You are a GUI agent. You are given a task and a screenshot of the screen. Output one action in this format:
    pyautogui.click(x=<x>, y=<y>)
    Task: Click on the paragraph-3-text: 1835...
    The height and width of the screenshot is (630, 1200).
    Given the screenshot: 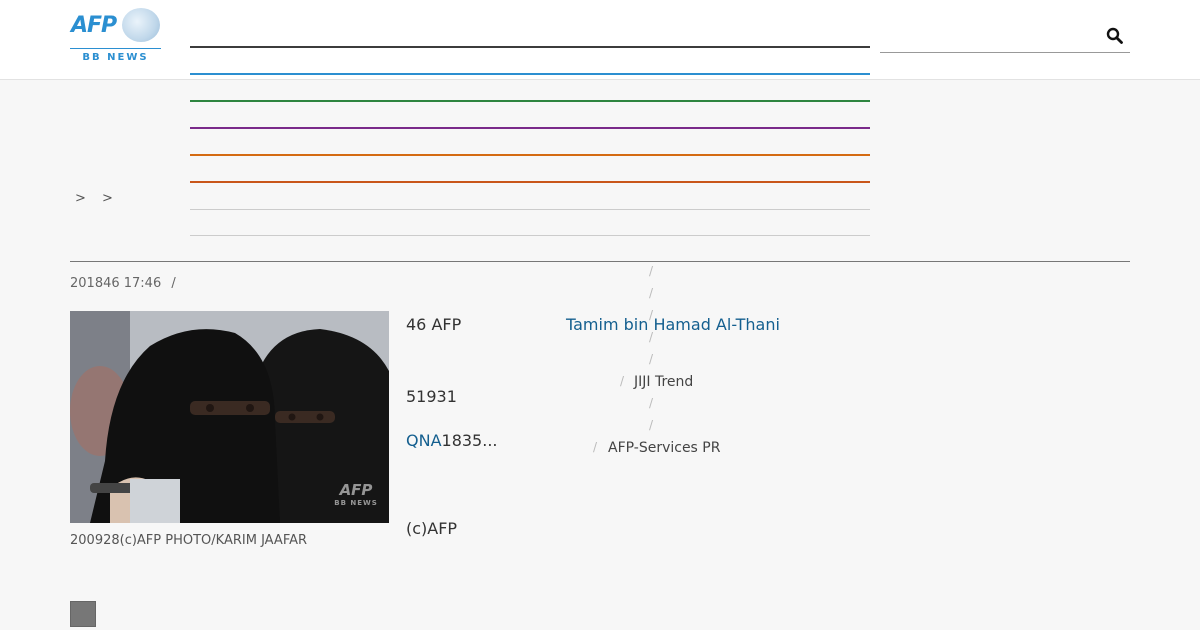 What is the action you would take?
    pyautogui.click(x=469, y=440)
    